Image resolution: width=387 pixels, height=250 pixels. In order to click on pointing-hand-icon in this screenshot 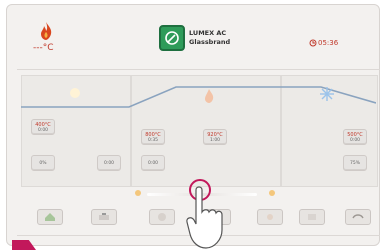, I will do `click(204, 214)`.